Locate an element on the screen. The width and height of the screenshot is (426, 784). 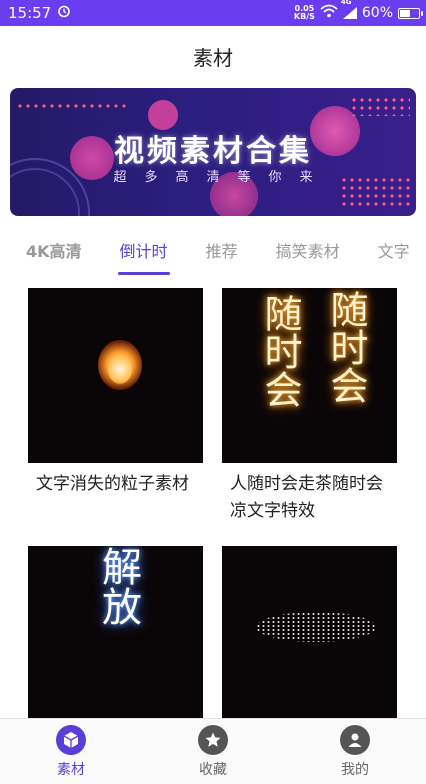
tab-funny: 搞笑素材 is located at coordinates (308, 252).